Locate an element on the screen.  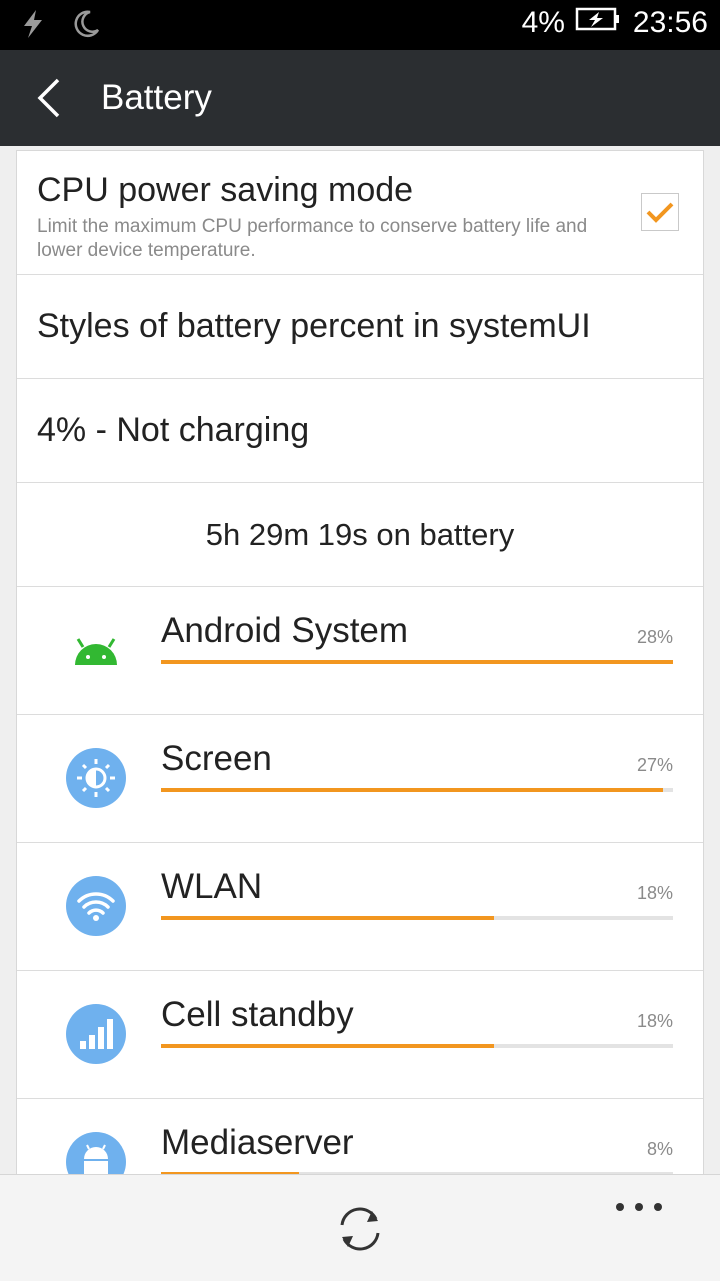
brightness-icon is located at coordinates (96, 778).